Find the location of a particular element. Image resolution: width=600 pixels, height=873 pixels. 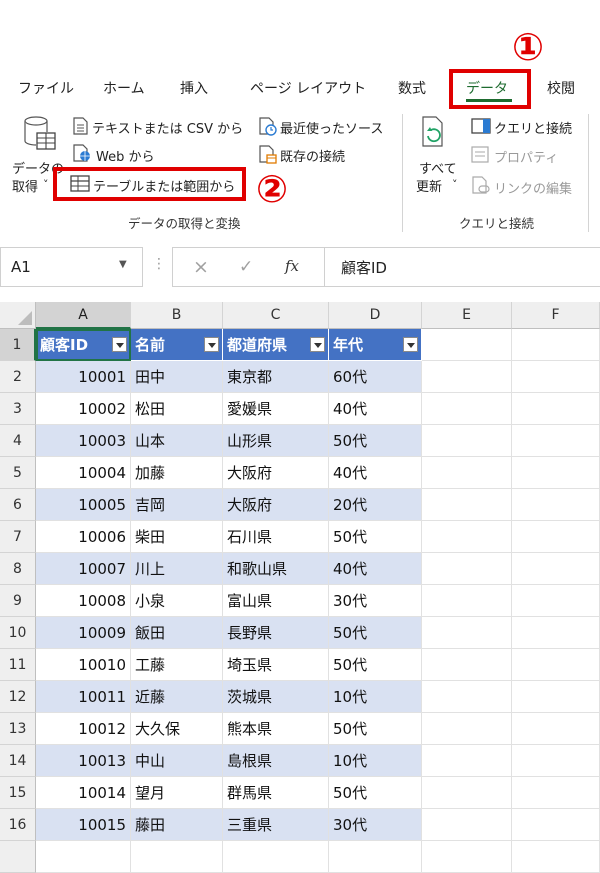

table-cell: 島根県 is located at coordinates (276, 761).